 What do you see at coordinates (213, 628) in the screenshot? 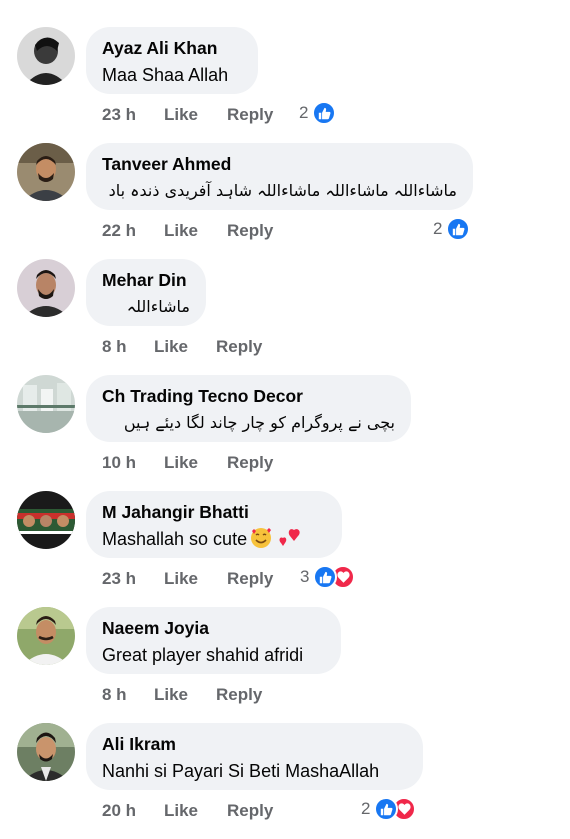
I see `commenter-name: Naeem Joyia` at bounding box center [213, 628].